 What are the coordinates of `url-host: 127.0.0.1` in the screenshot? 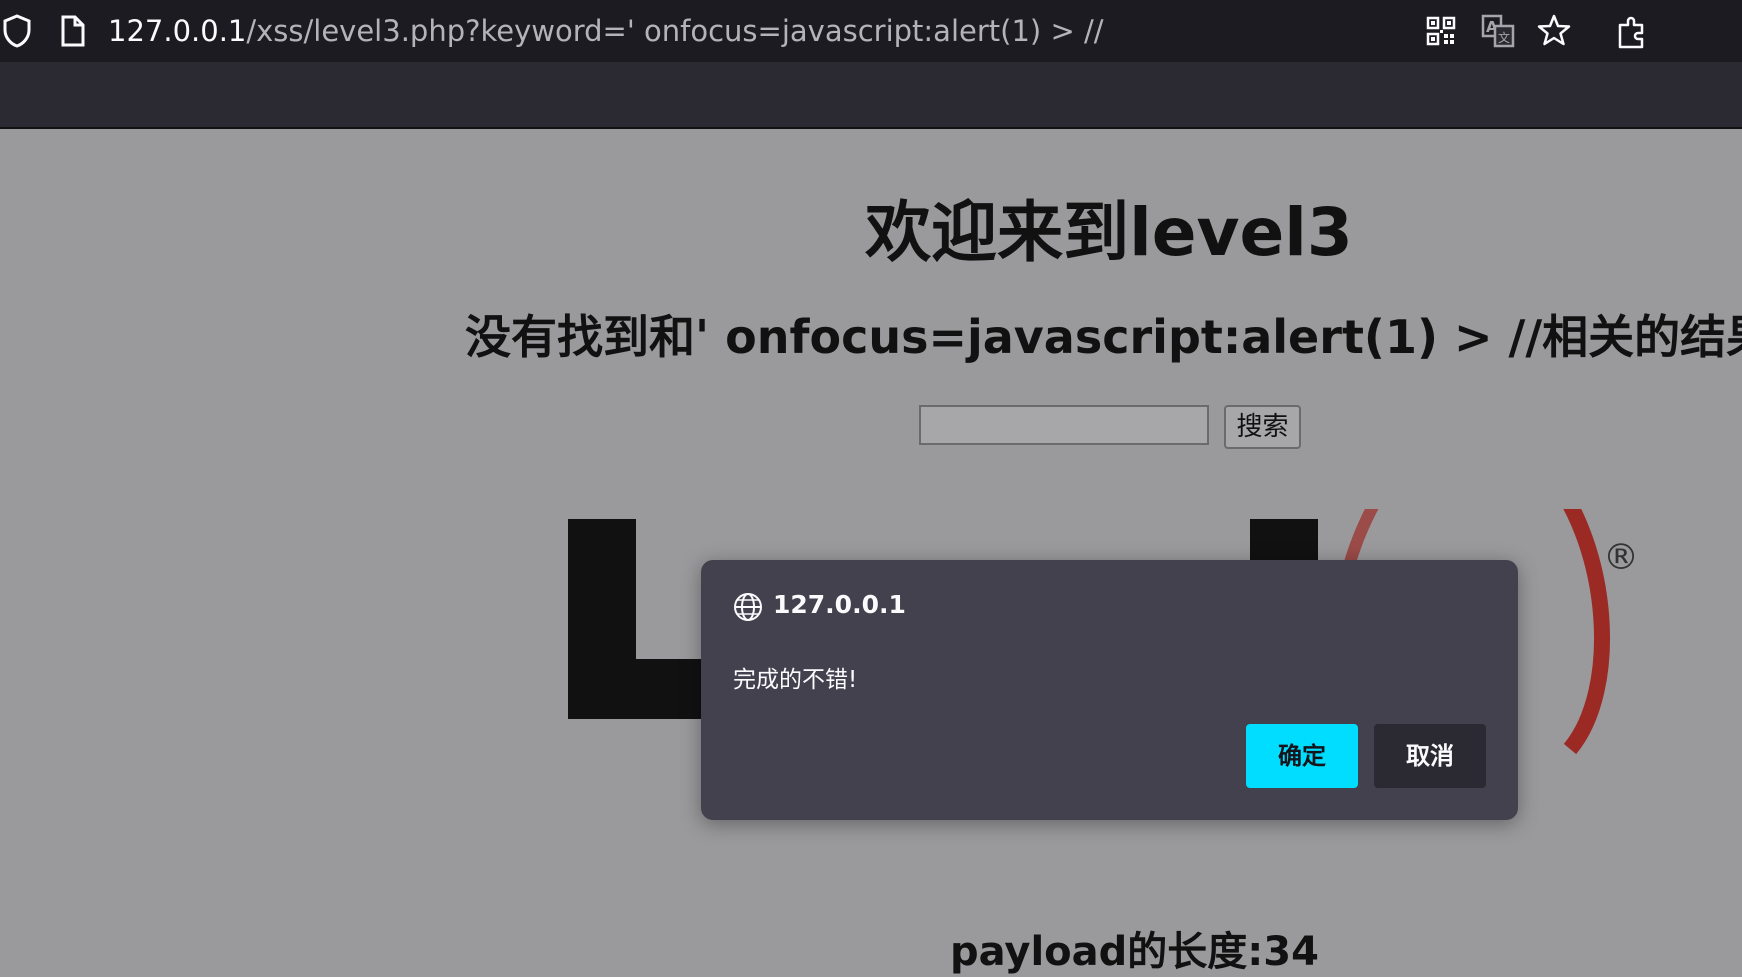 It's located at (177, 31).